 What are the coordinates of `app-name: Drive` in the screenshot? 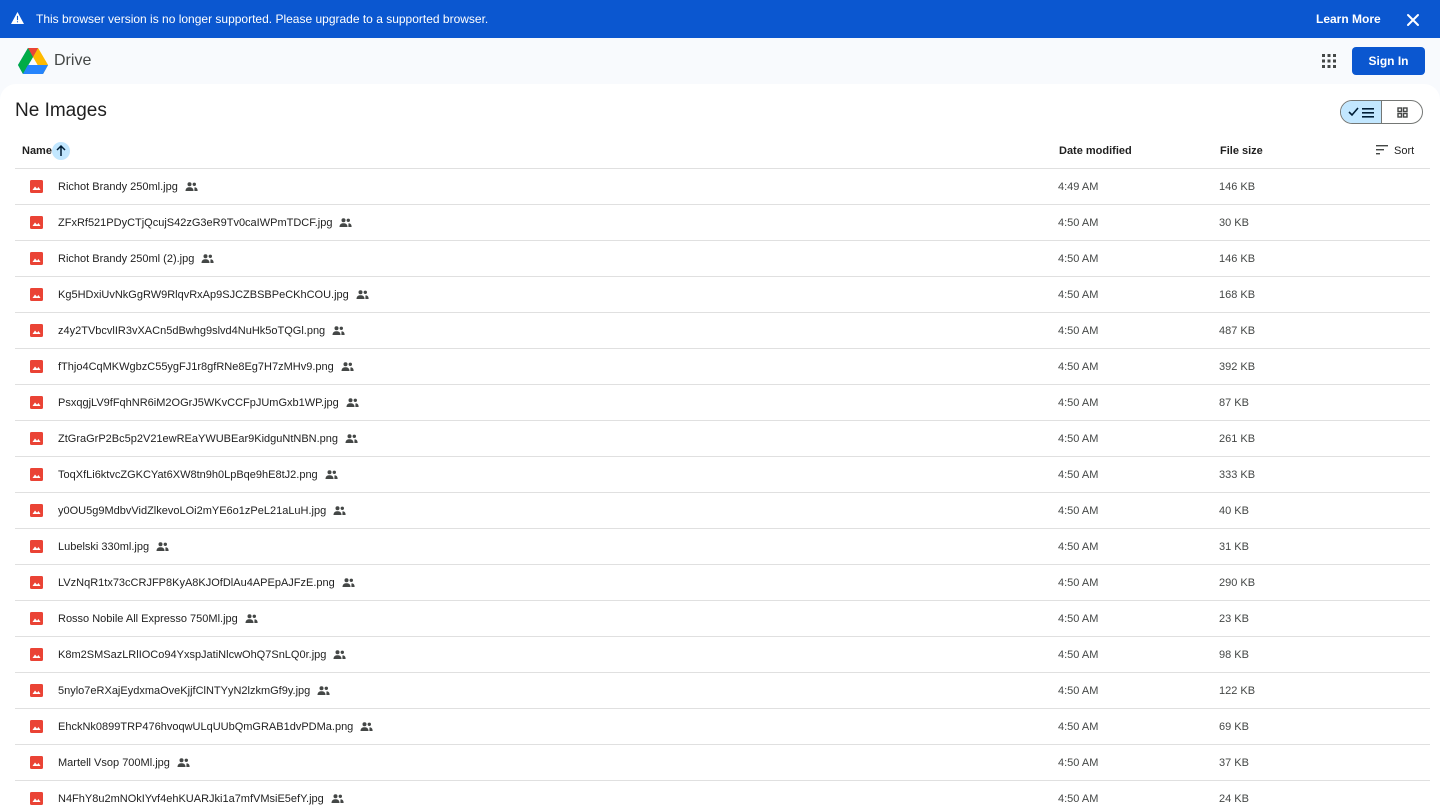 It's located at (73, 60).